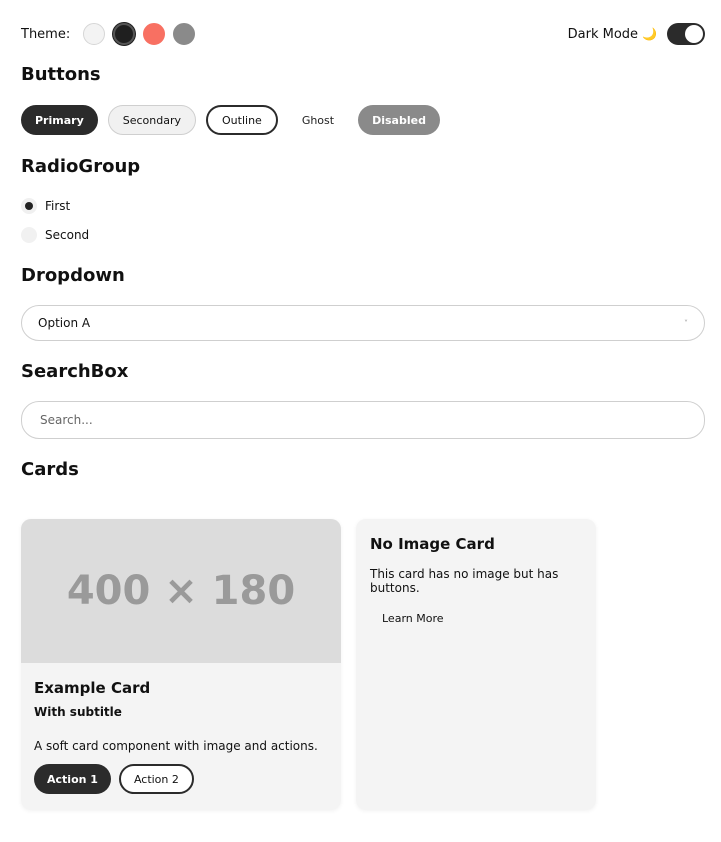 The height and width of the screenshot is (842, 721). I want to click on dropdown-select: Option A ˅, so click(363, 323).